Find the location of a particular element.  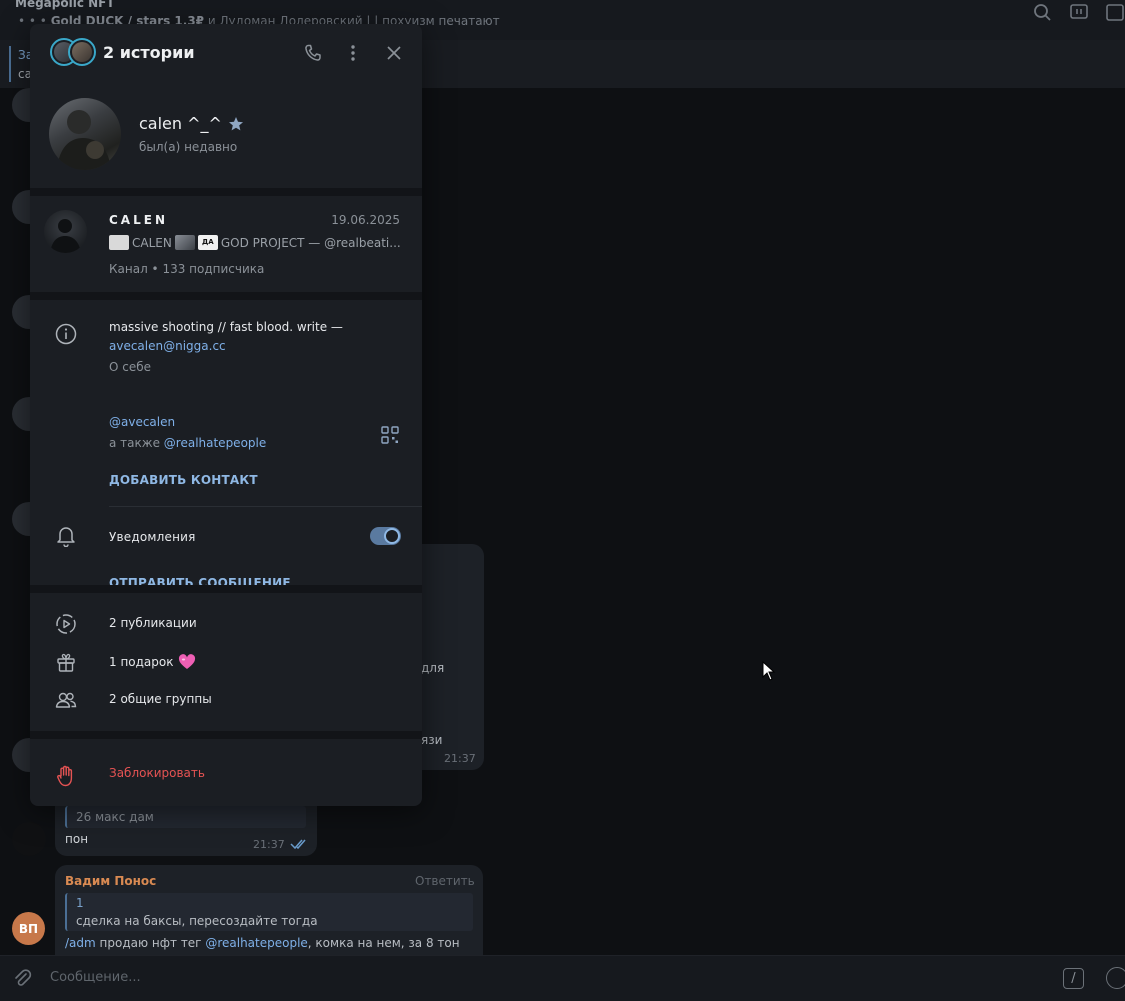

message-composer: Сообщение... / is located at coordinates (562, 978).